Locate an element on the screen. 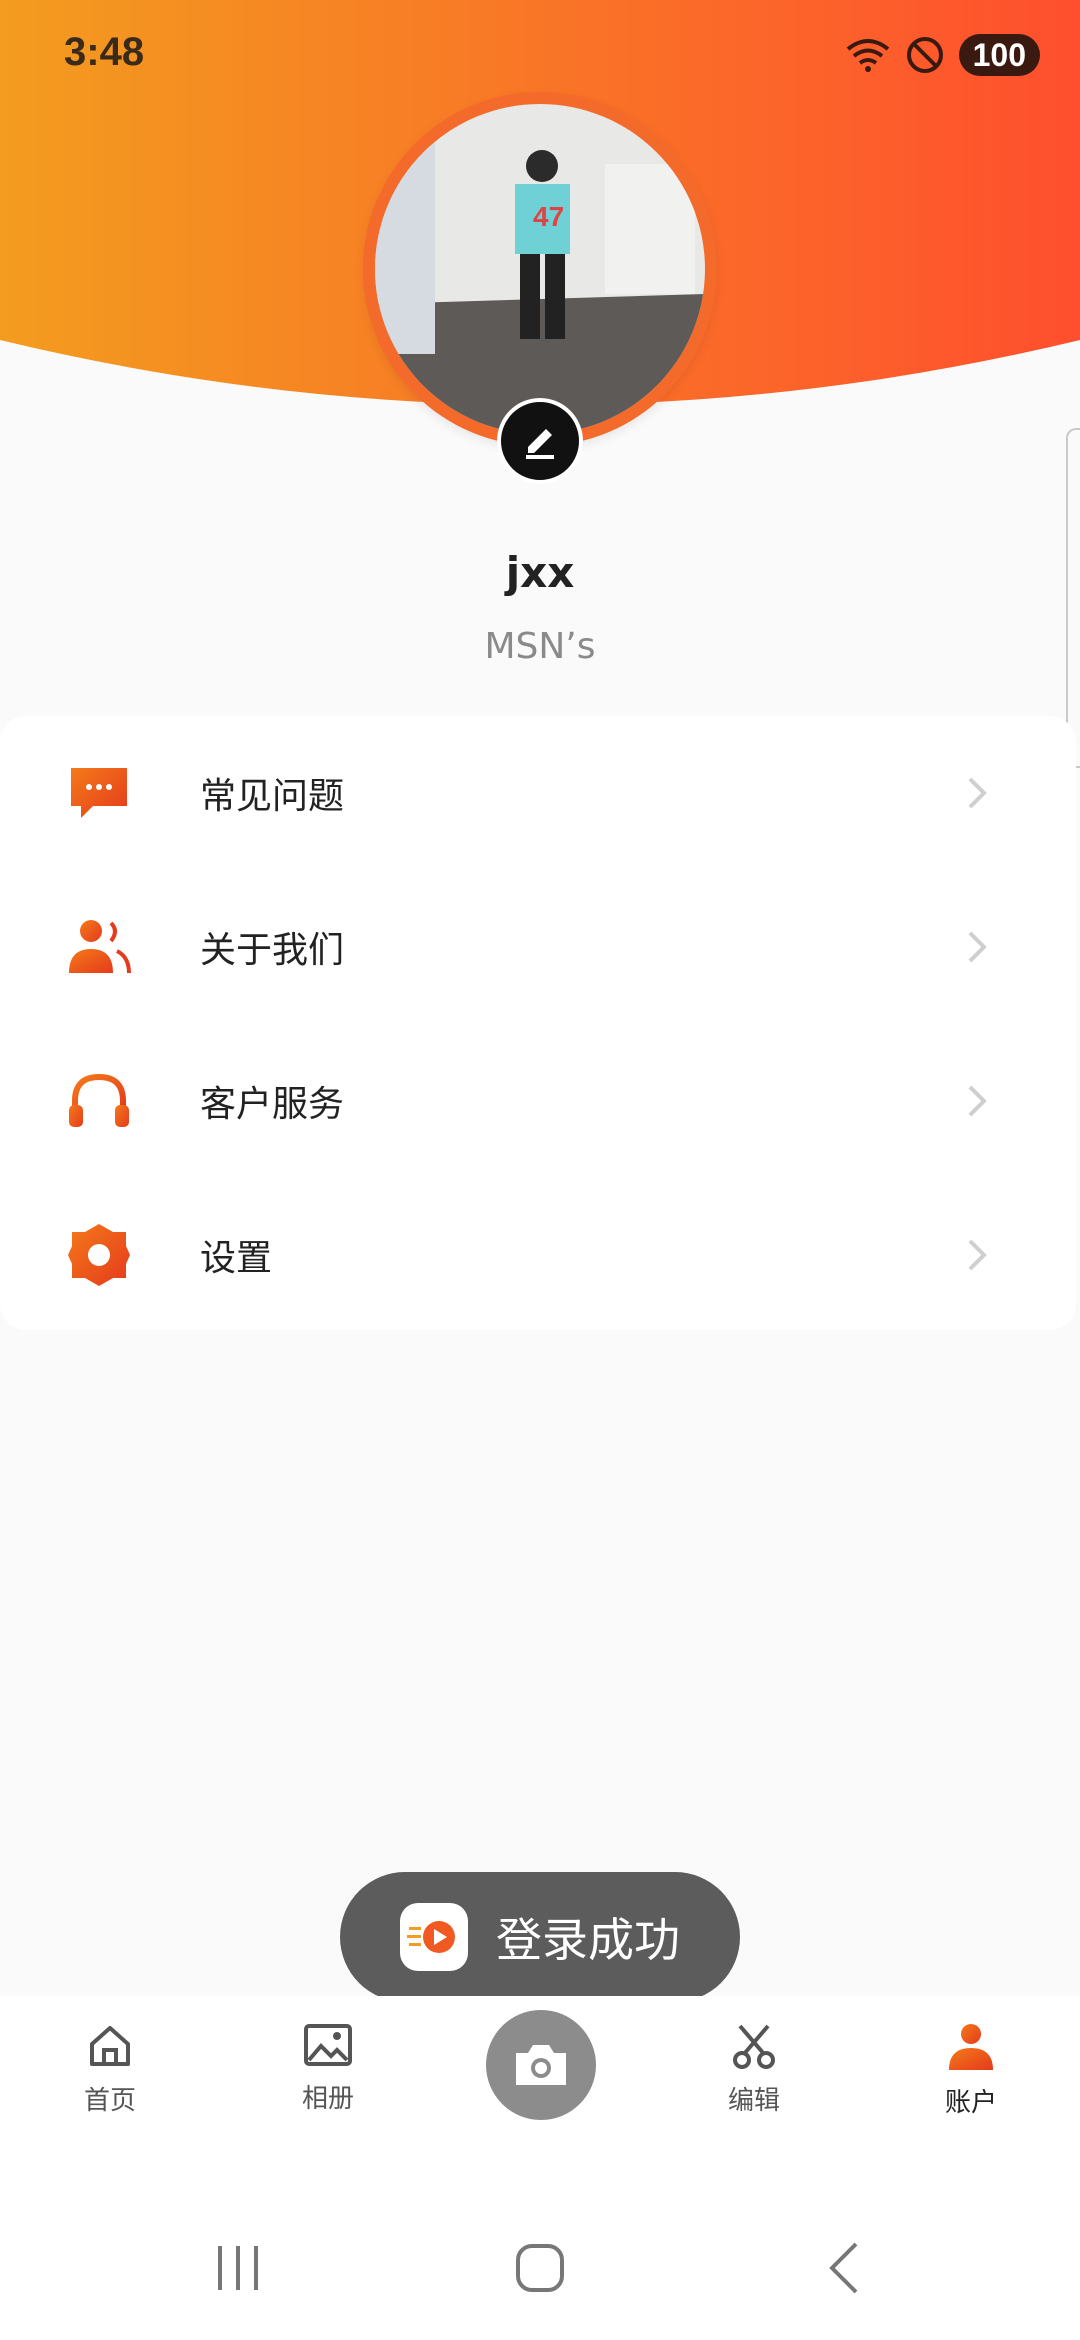 This screenshot has height=2340, width=1080. headphones-icon is located at coordinates (99, 1101).